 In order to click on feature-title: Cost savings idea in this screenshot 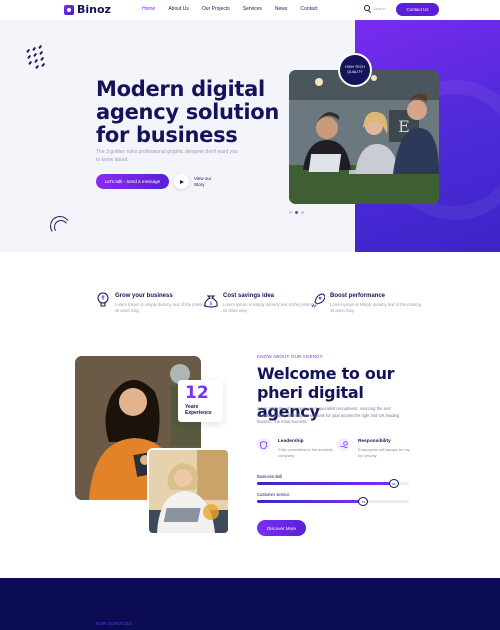, I will do `click(249, 296)`.